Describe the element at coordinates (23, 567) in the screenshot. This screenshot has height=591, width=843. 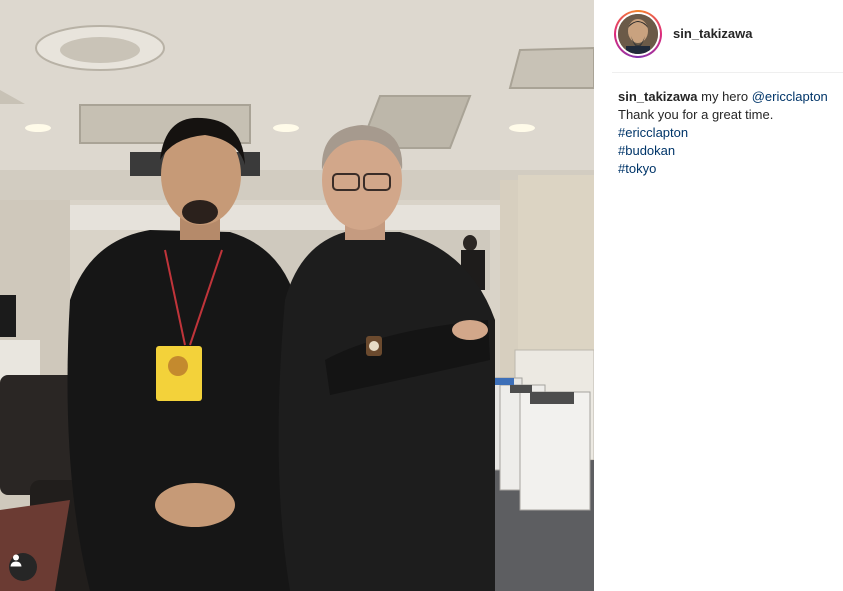
I see `tag-people-button` at that location.